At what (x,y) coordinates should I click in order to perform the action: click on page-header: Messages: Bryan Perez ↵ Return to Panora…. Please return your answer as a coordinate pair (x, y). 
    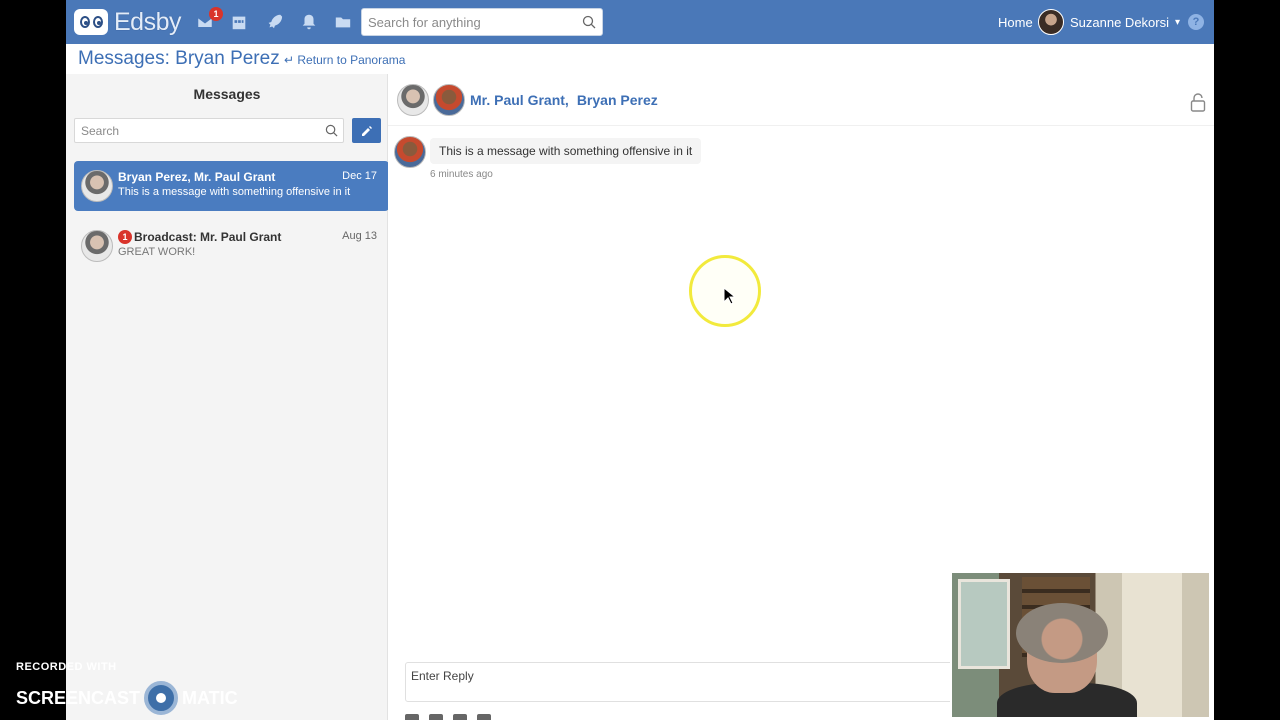
    Looking at the image, I should click on (640, 59).